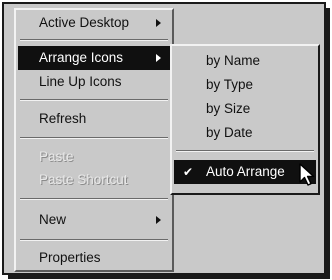  What do you see at coordinates (188, 172) in the screenshot?
I see `checkmark-icon: ✔` at bounding box center [188, 172].